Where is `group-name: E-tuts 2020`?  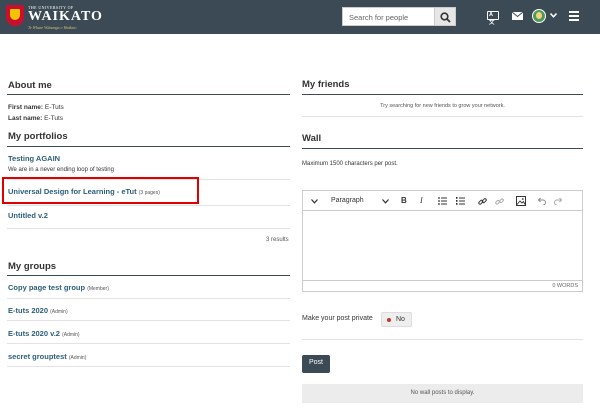
group-name: E-tuts 2020 is located at coordinates (28, 310).